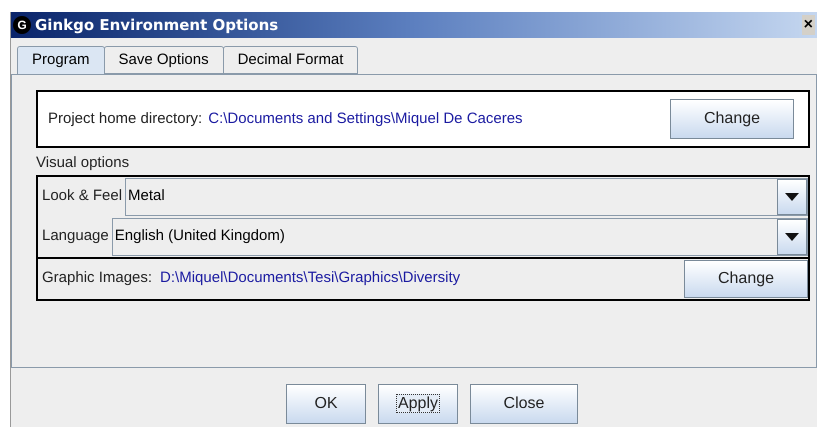 The height and width of the screenshot is (427, 817). I want to click on tab: Save Options, so click(164, 60).